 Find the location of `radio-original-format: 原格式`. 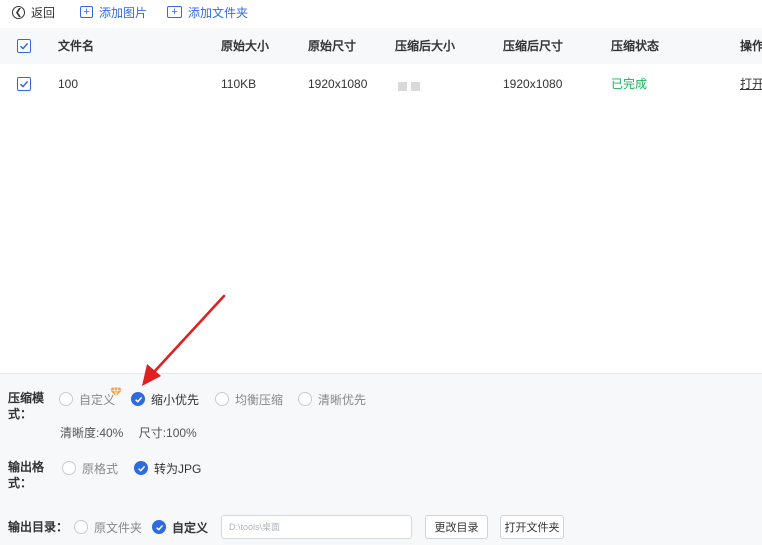

radio-original-format: 原格式 is located at coordinates (90, 468).